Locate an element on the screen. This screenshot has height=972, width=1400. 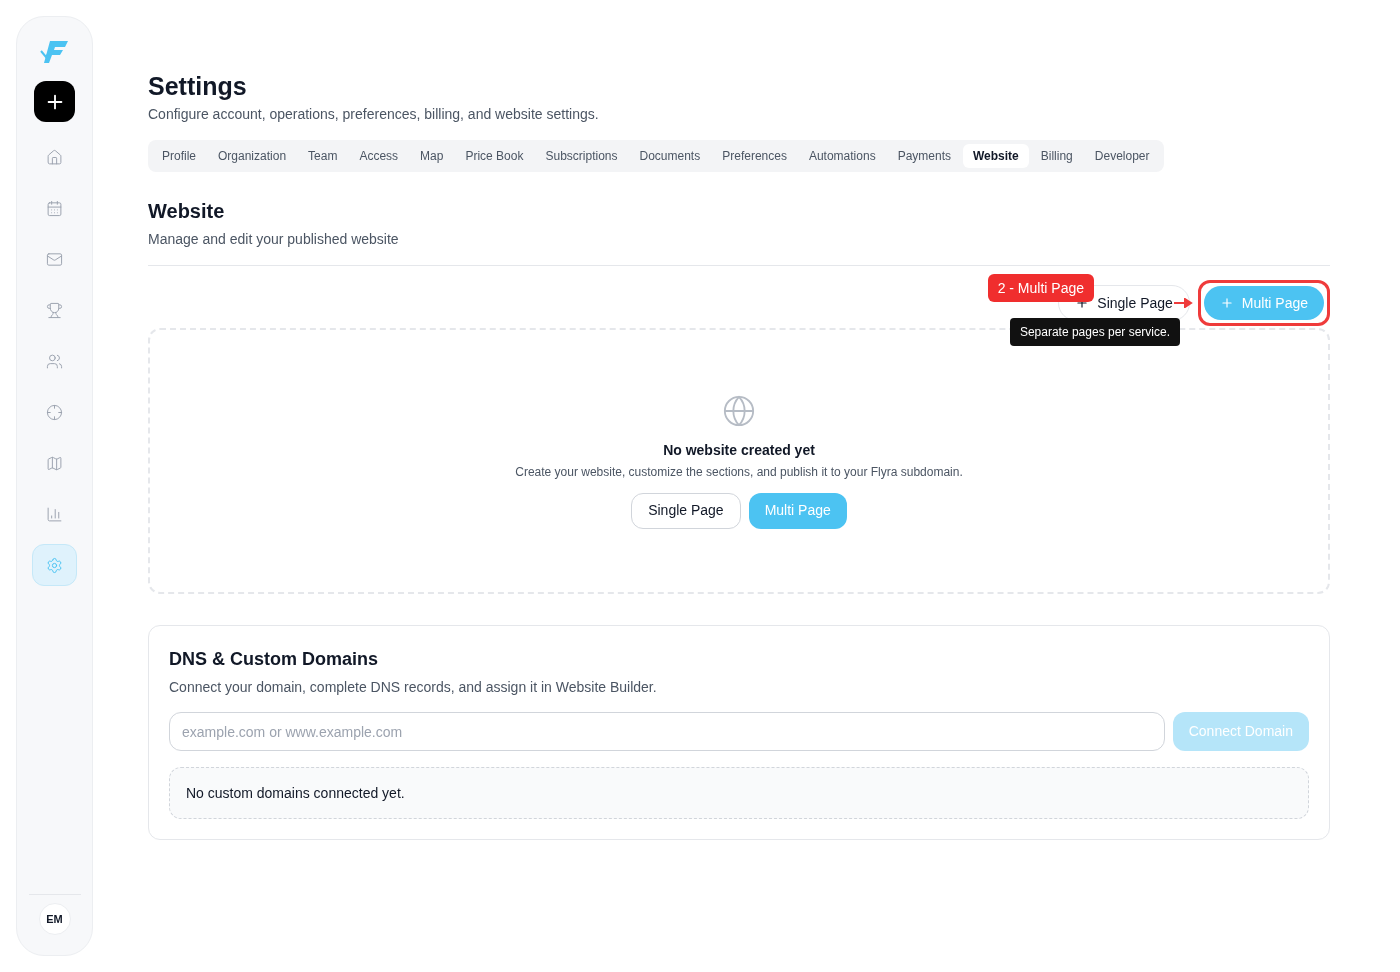
section-subtitle: Manage and edit your published website is located at coordinates (274, 239).